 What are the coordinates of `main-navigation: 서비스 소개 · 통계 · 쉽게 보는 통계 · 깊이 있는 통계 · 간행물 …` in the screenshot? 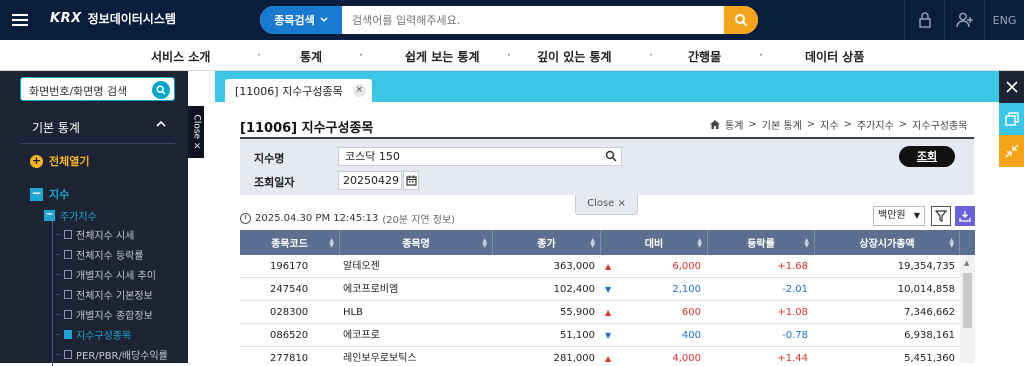 It's located at (512, 55).